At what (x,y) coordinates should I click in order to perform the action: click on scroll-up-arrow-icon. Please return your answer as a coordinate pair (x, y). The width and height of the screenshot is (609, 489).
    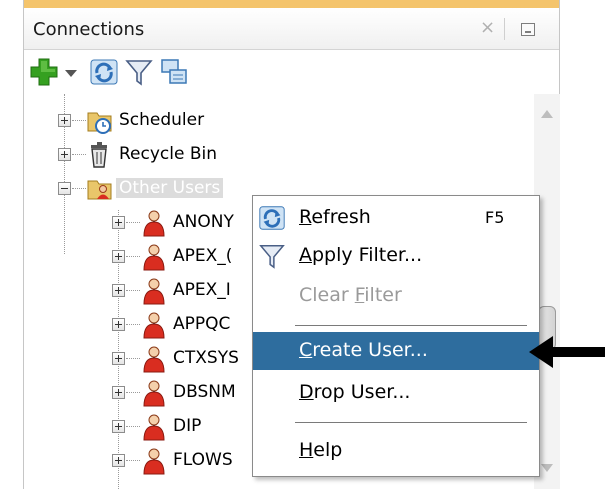
    Looking at the image, I should click on (547, 114).